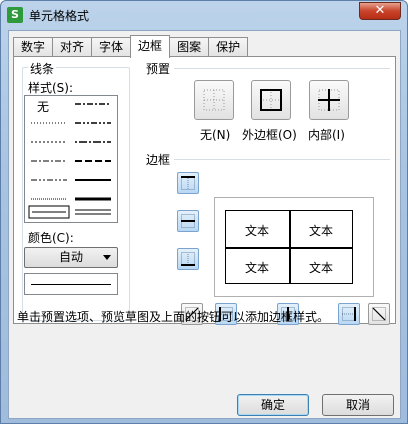 The height and width of the screenshot is (424, 408). Describe the element at coordinates (59, 16) in the screenshot. I see `window-title: 单元格格式` at that location.